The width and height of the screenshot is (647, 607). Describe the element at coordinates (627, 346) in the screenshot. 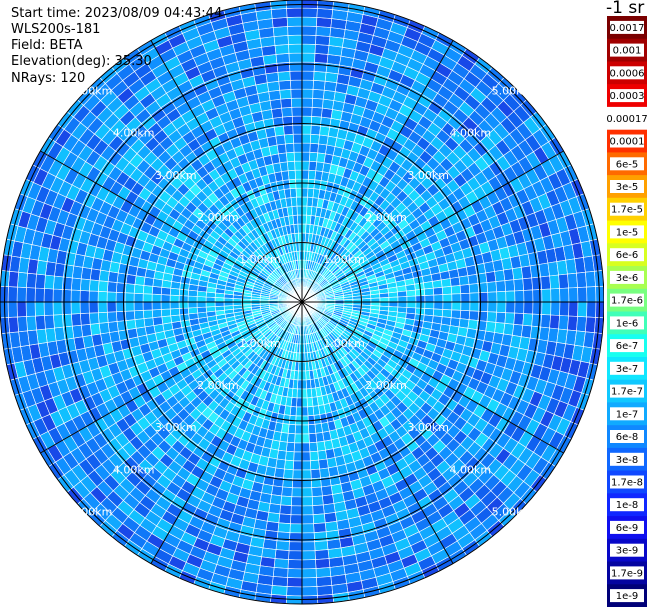

I see `colorbar-label: 6e-7` at that location.